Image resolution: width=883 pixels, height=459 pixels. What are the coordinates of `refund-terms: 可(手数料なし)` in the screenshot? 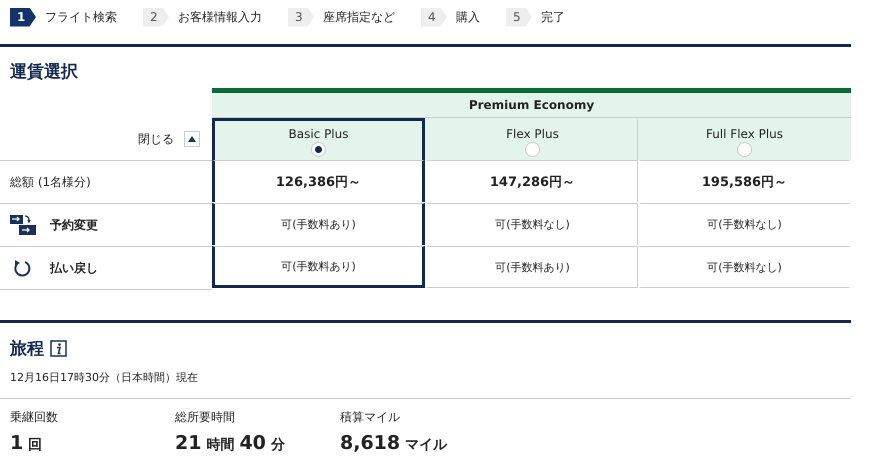 It's located at (744, 267).